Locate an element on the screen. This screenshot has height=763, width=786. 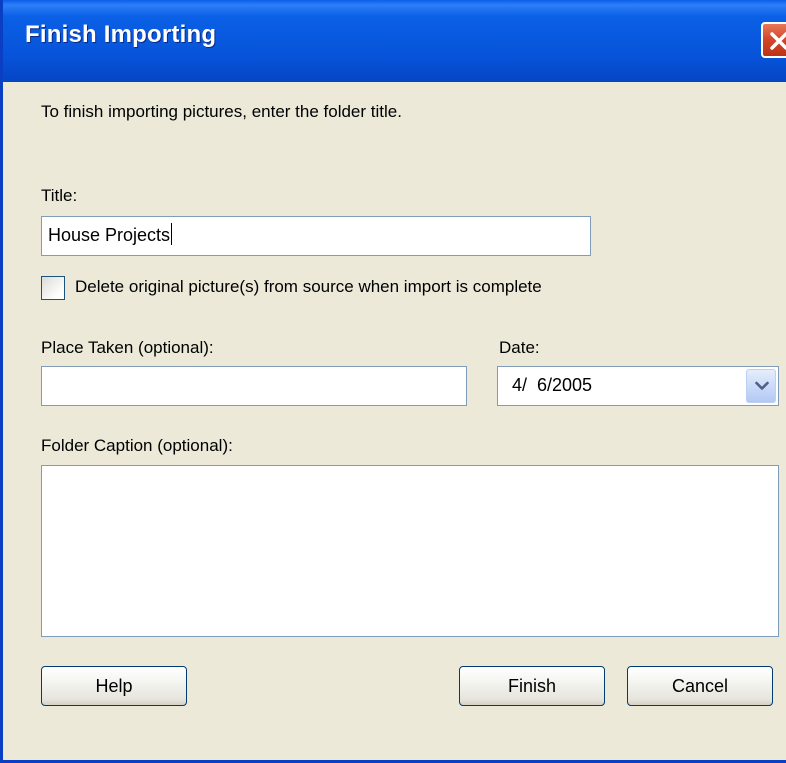
close-icon is located at coordinates (778, 41).